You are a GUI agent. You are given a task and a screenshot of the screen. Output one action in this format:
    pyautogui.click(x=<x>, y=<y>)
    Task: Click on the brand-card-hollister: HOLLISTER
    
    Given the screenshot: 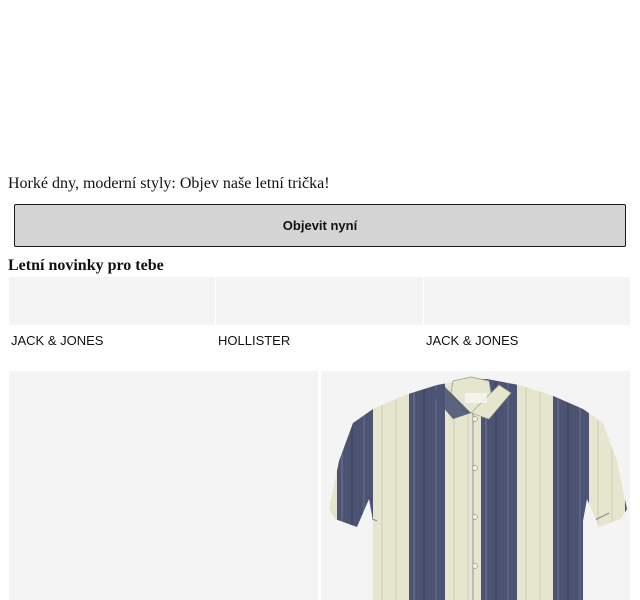 What is the action you would take?
    pyautogui.click(x=320, y=316)
    